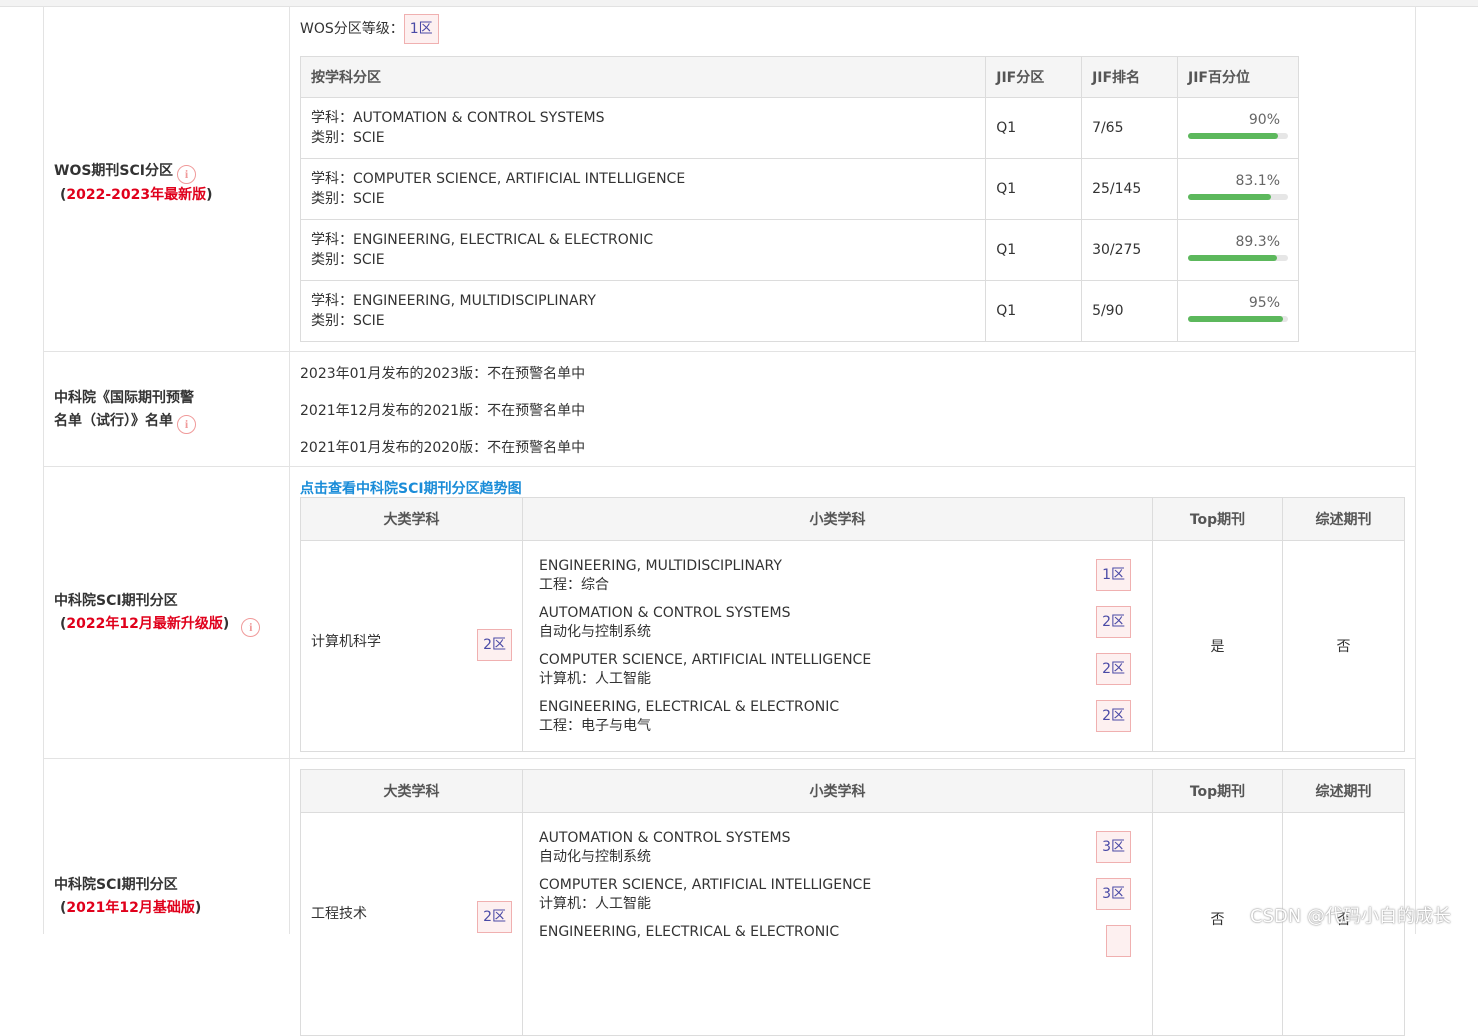  What do you see at coordinates (574, 585) in the screenshot?
I see `minor-subject-cn: 工程：综合` at bounding box center [574, 585].